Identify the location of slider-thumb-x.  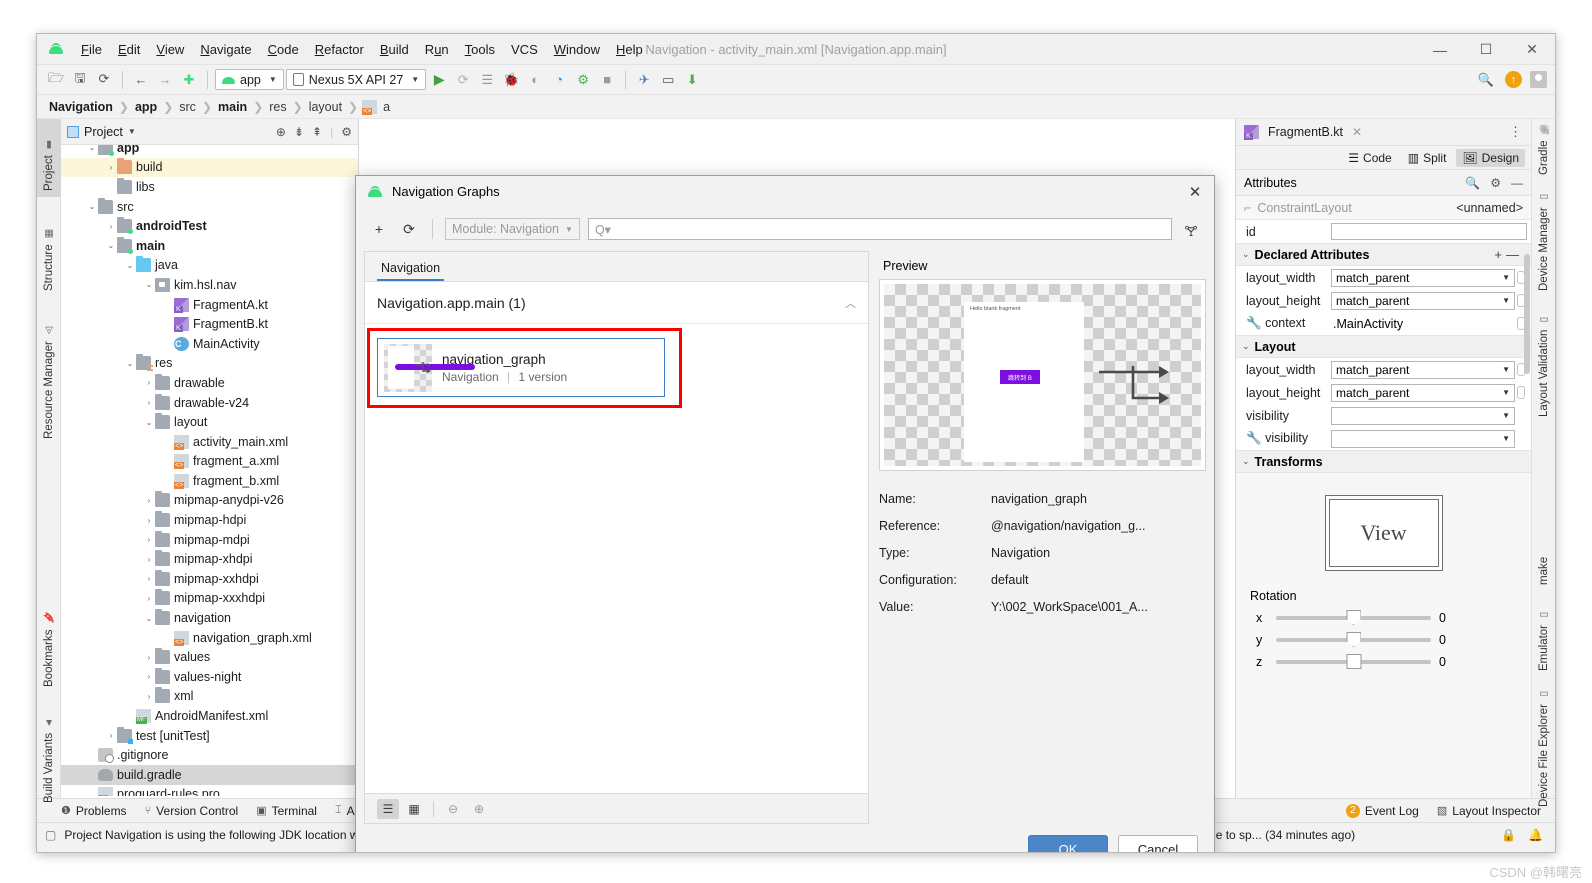
(1353, 617).